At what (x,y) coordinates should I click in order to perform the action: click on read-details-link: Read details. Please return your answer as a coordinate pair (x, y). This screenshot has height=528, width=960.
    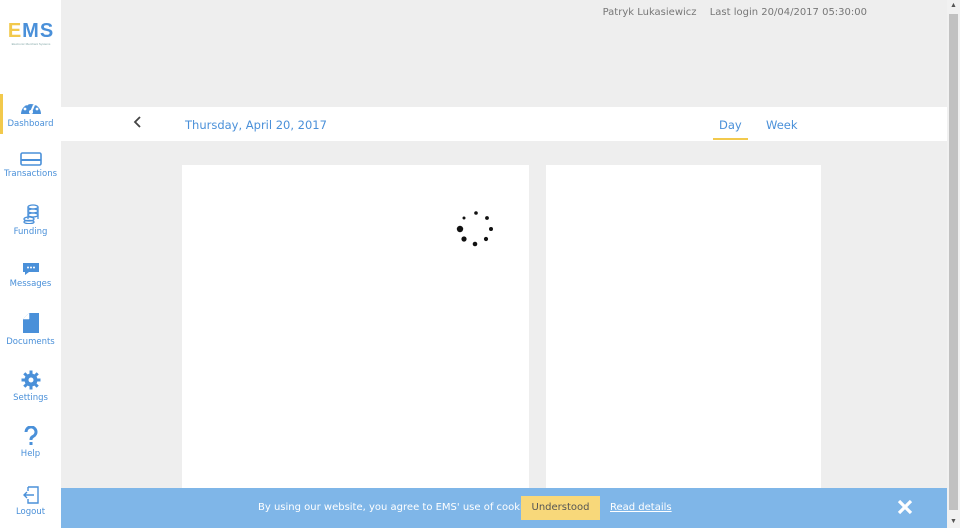
    Looking at the image, I should click on (641, 507).